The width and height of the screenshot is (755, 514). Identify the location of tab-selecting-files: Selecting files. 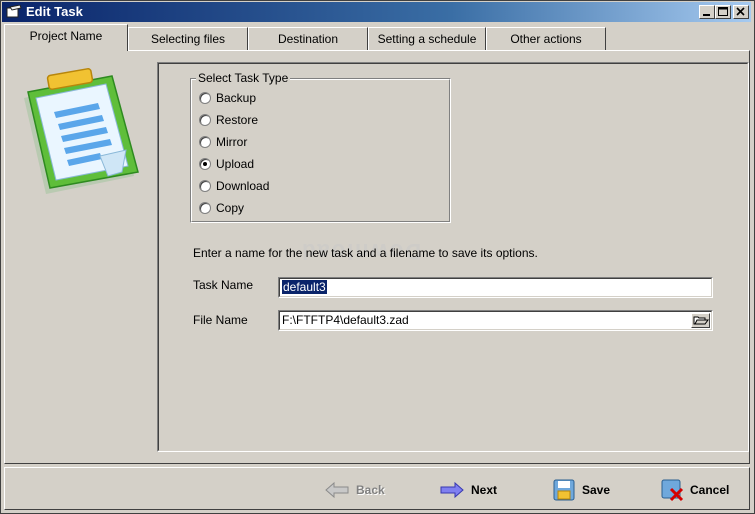
(188, 38).